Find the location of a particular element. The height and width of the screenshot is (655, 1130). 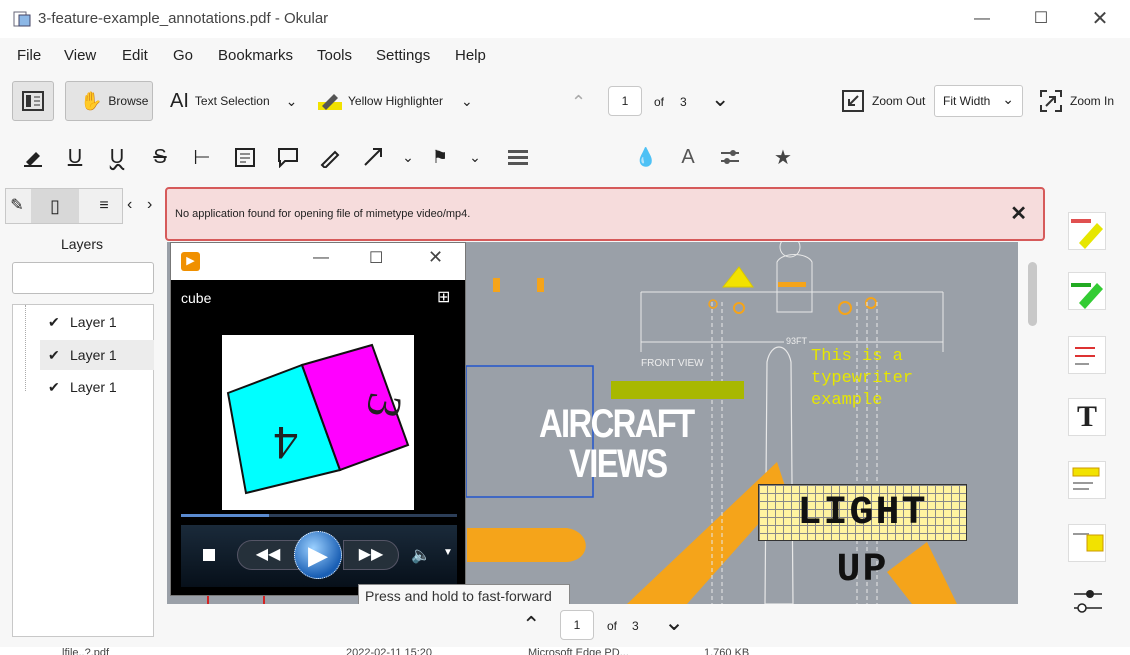

cube-video-frame: 4 3 is located at coordinates (318, 422).